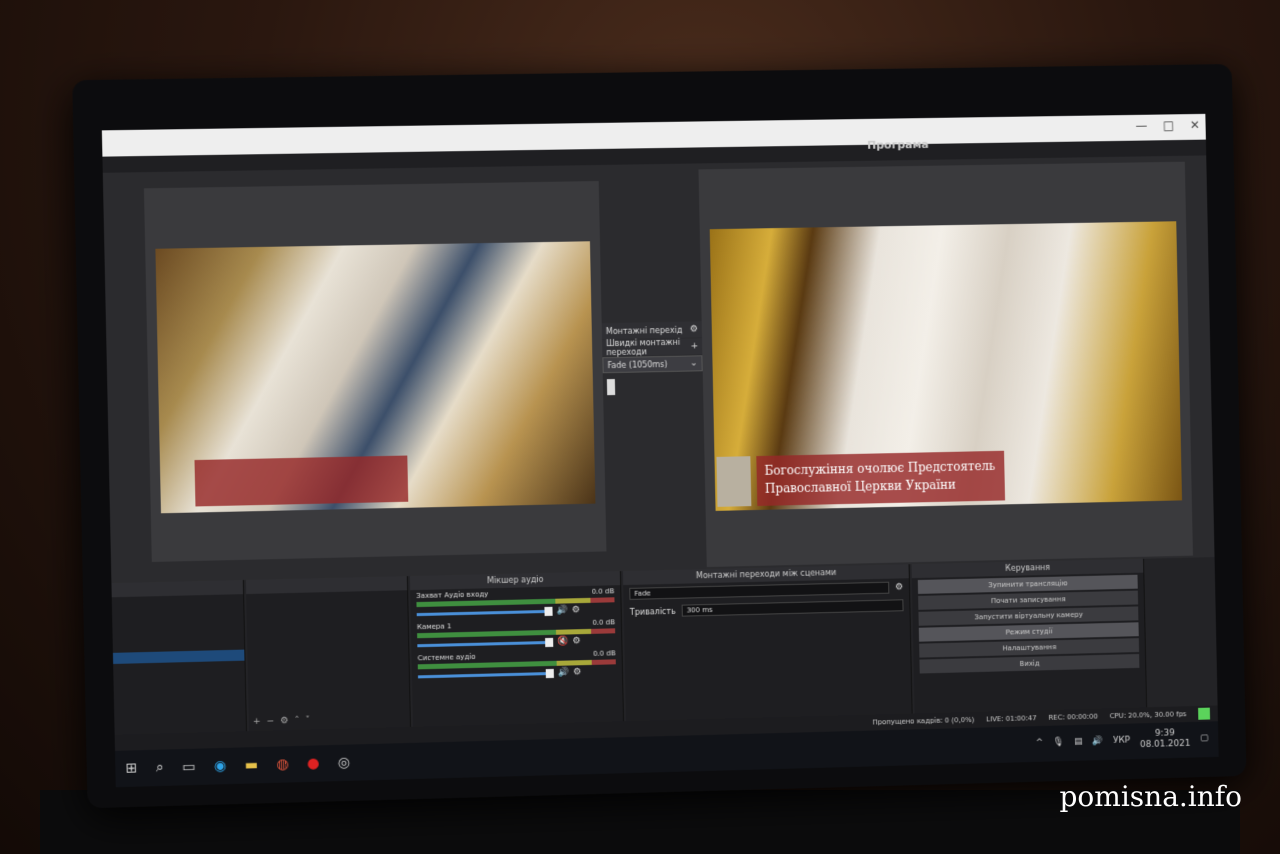 The image size is (1280, 854). Describe the element at coordinates (307, 720) in the screenshot. I see `arrow-down-icon: ˅` at that location.